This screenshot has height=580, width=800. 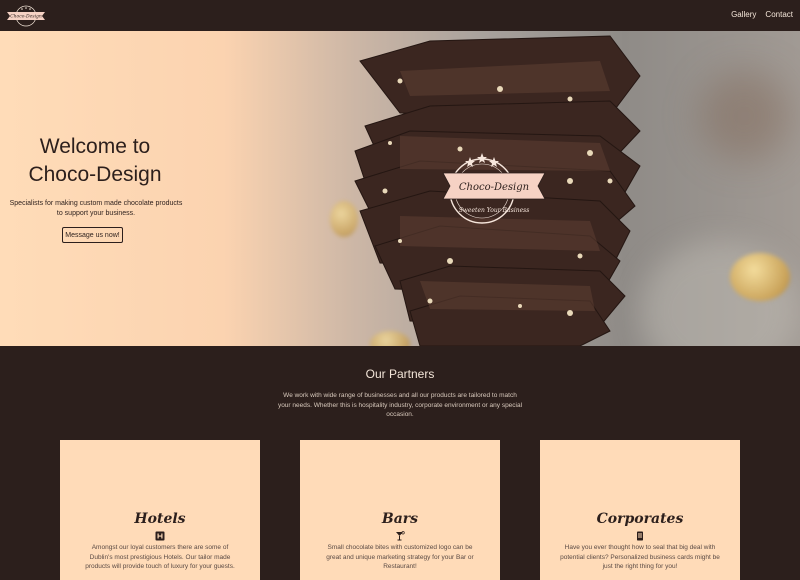 What do you see at coordinates (640, 536) in the screenshot?
I see `briefcase-icon` at bounding box center [640, 536].